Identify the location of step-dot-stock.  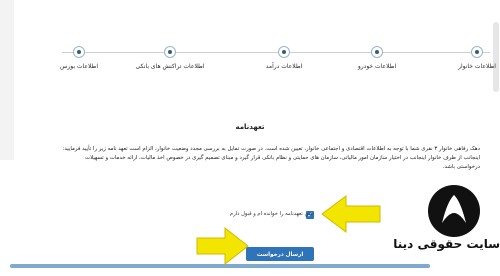
(79, 52).